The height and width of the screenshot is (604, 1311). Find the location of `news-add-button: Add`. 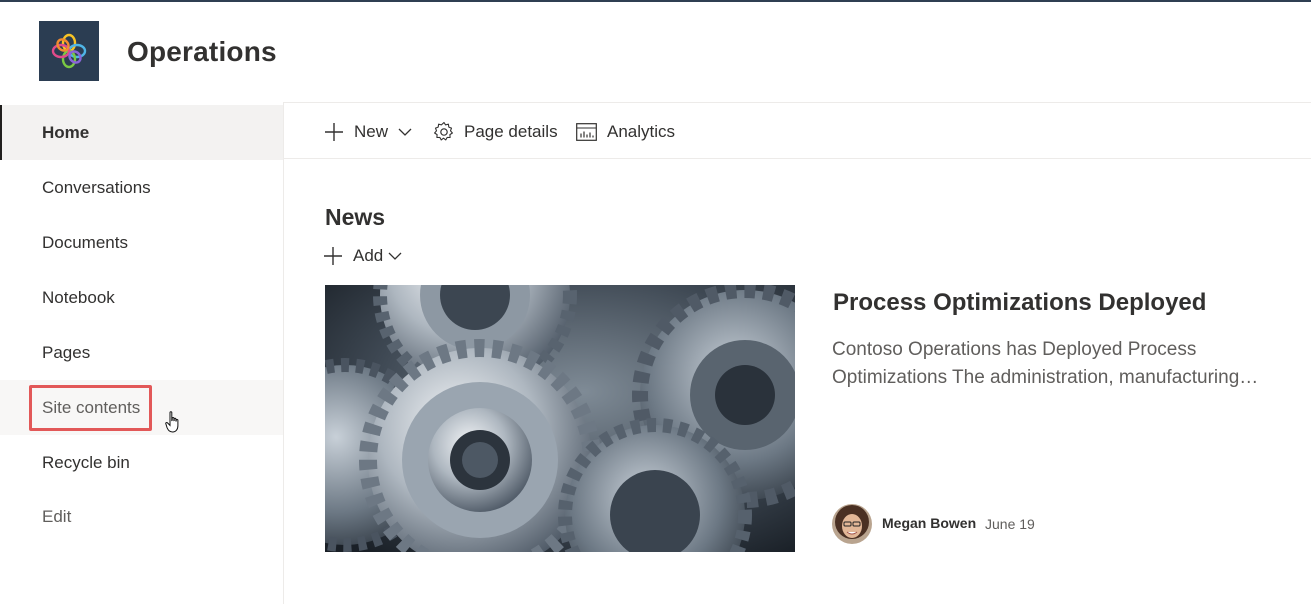

news-add-button: Add is located at coordinates (362, 256).